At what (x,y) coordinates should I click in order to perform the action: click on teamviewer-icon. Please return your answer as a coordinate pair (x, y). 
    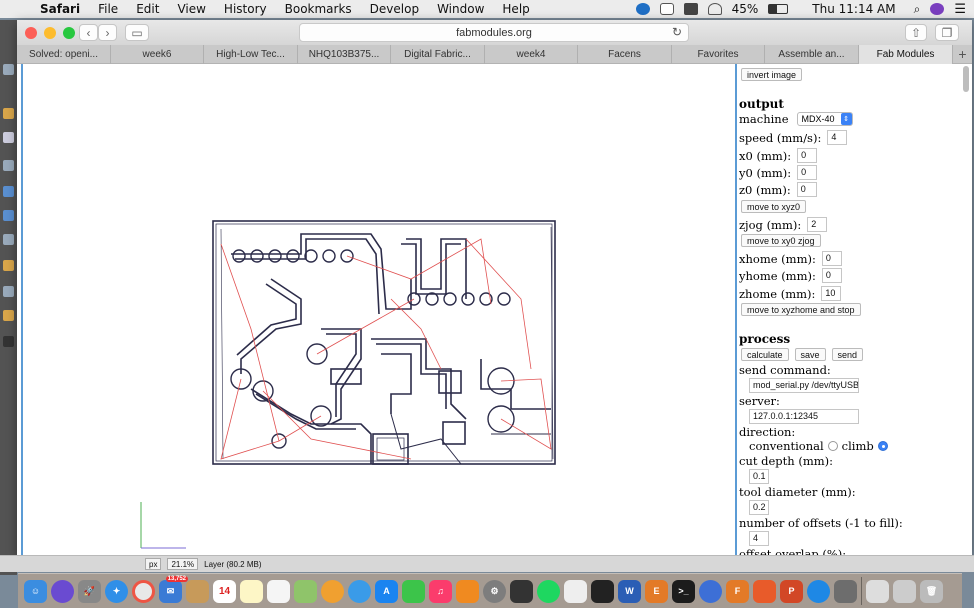
    Looking at the image, I should click on (666, 9).